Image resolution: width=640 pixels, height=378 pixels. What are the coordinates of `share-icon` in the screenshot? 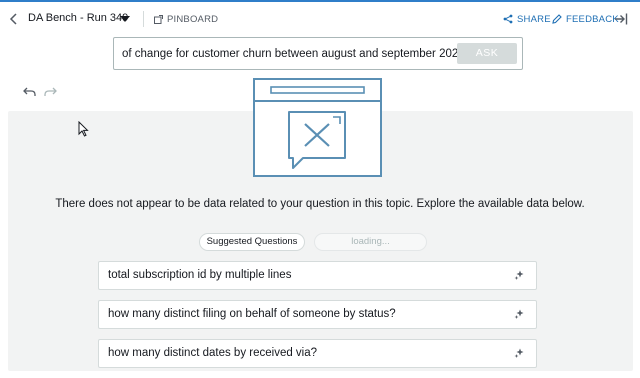 It's located at (508, 19).